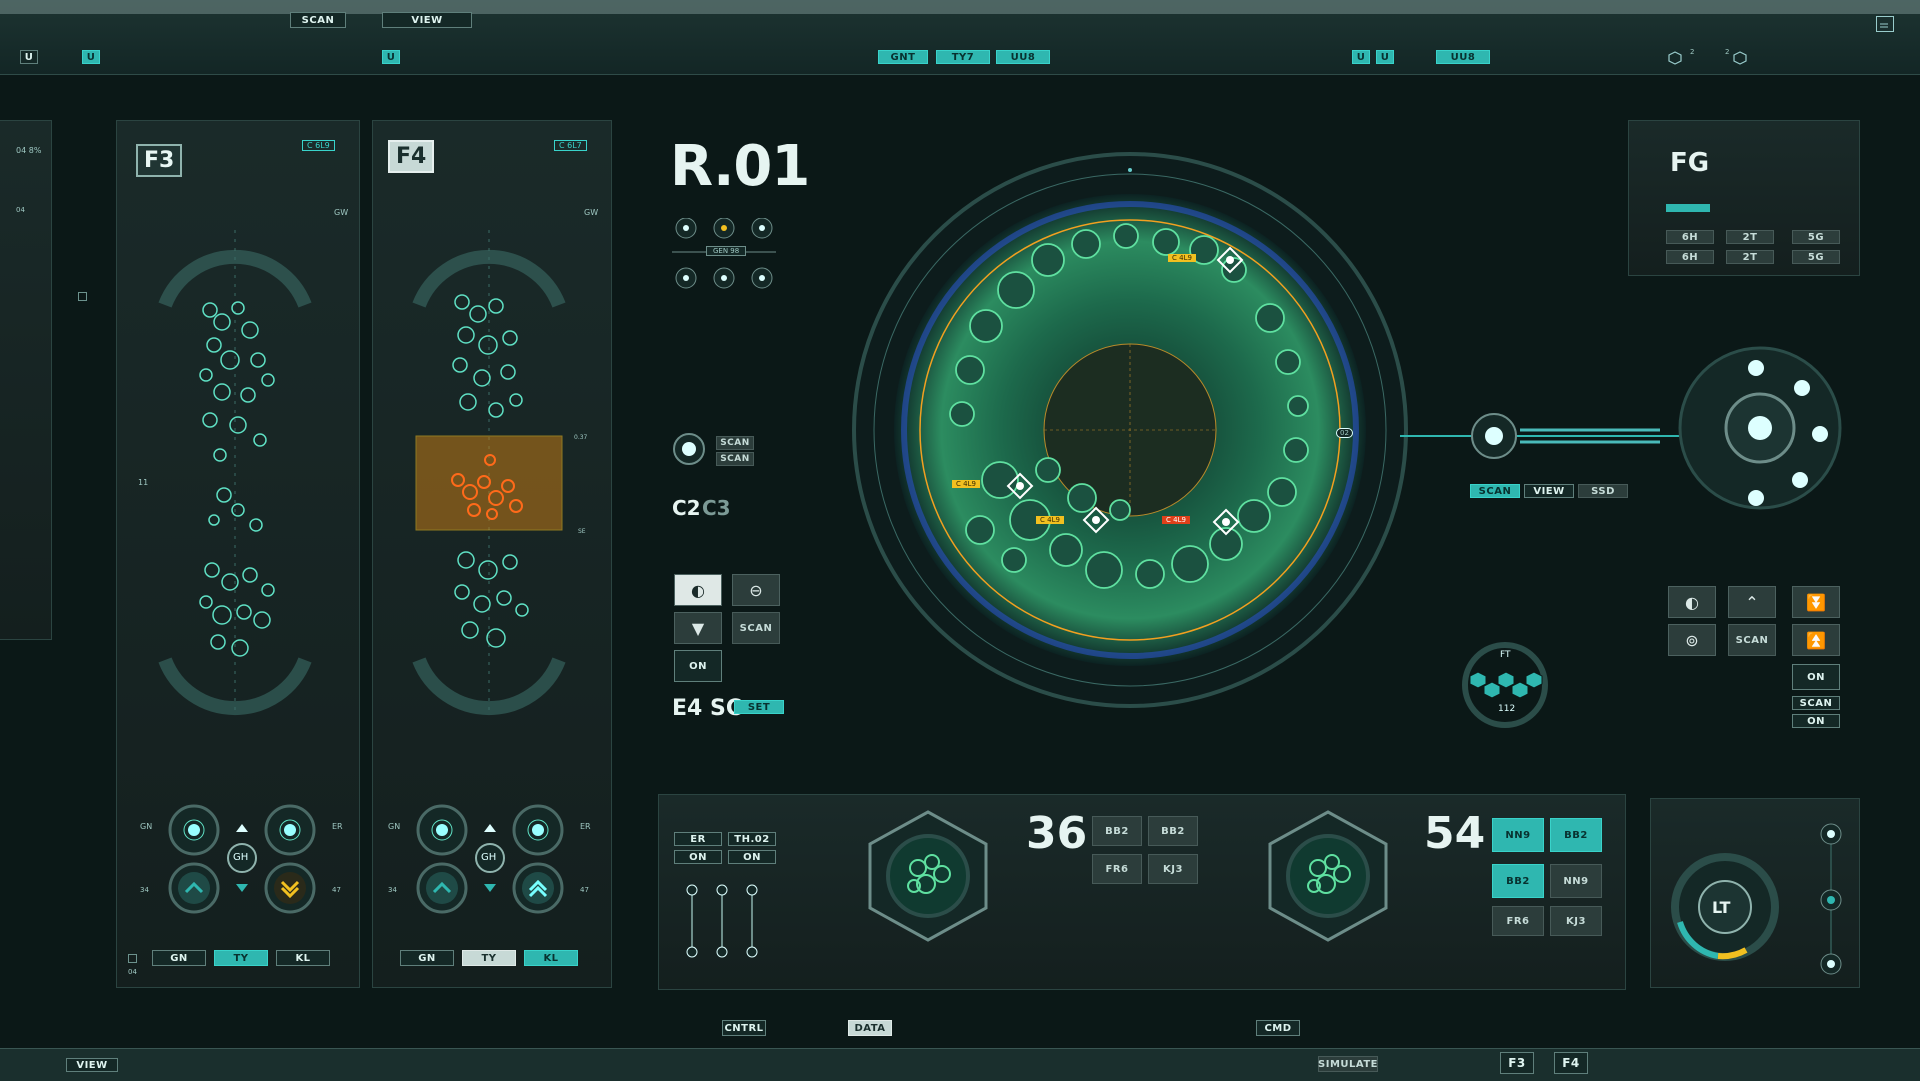  Describe the element at coordinates (1688, 208) in the screenshot. I see `right-fg-bar` at that location.